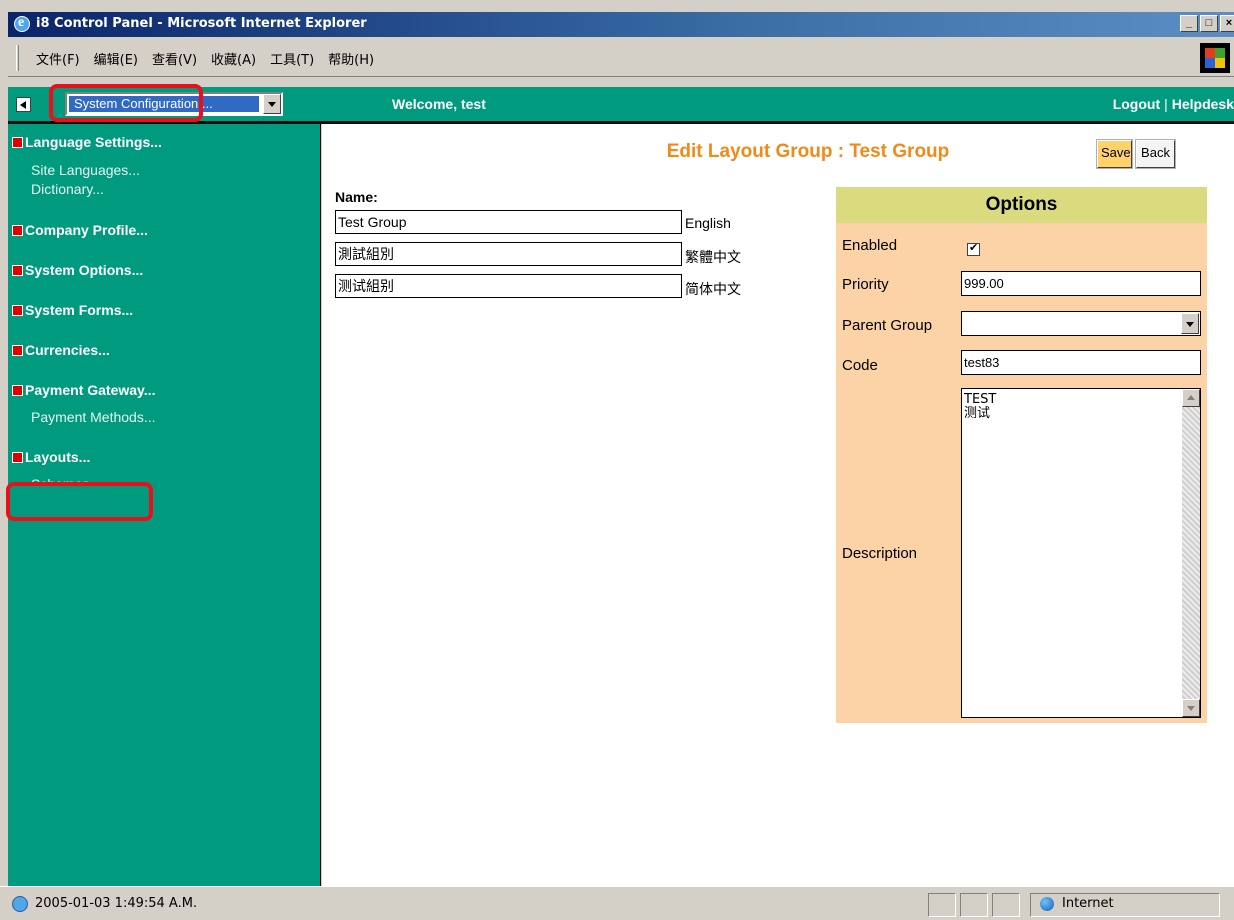 The image size is (1234, 920). Describe the element at coordinates (1114, 154) in the screenshot. I see `save-button: Save` at that location.